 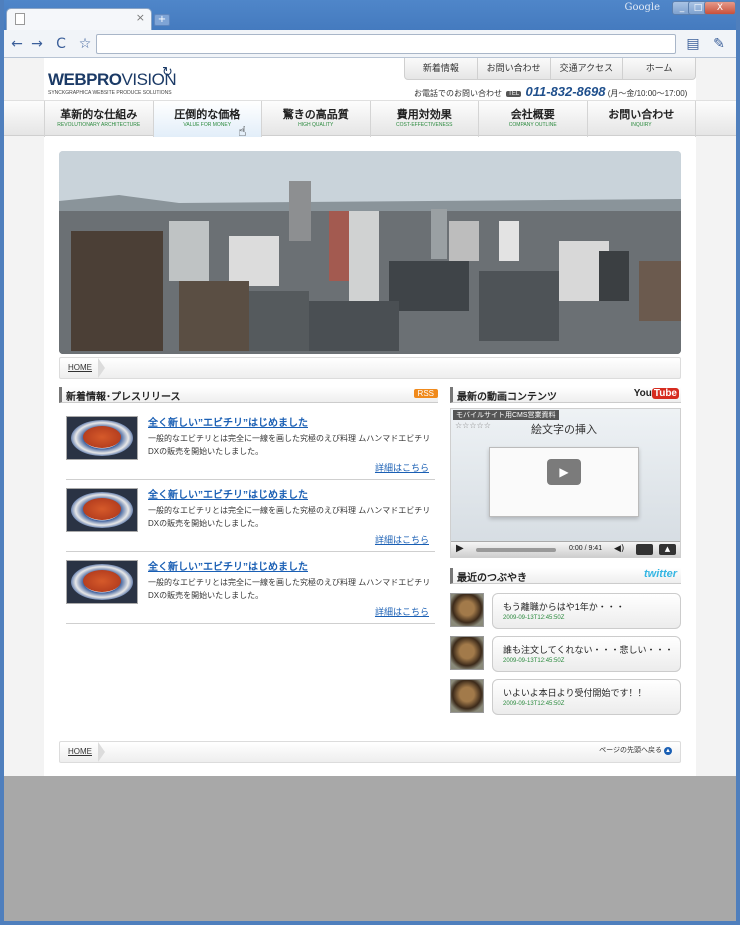 What do you see at coordinates (668, 751) in the screenshot?
I see `arrow-up-icon: ▲` at bounding box center [668, 751].